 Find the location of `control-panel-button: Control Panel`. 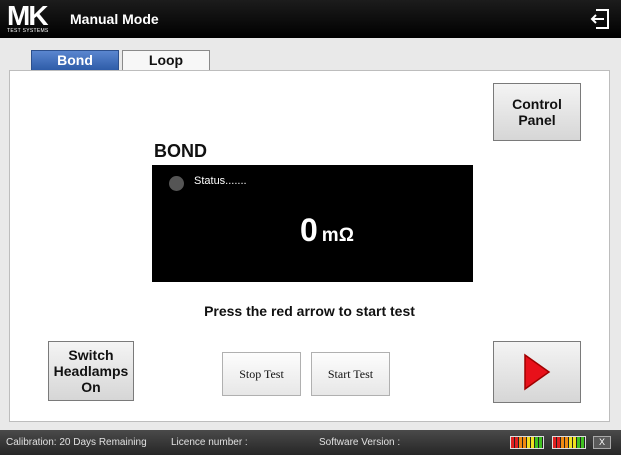

control-panel-button: Control Panel is located at coordinates (537, 112).